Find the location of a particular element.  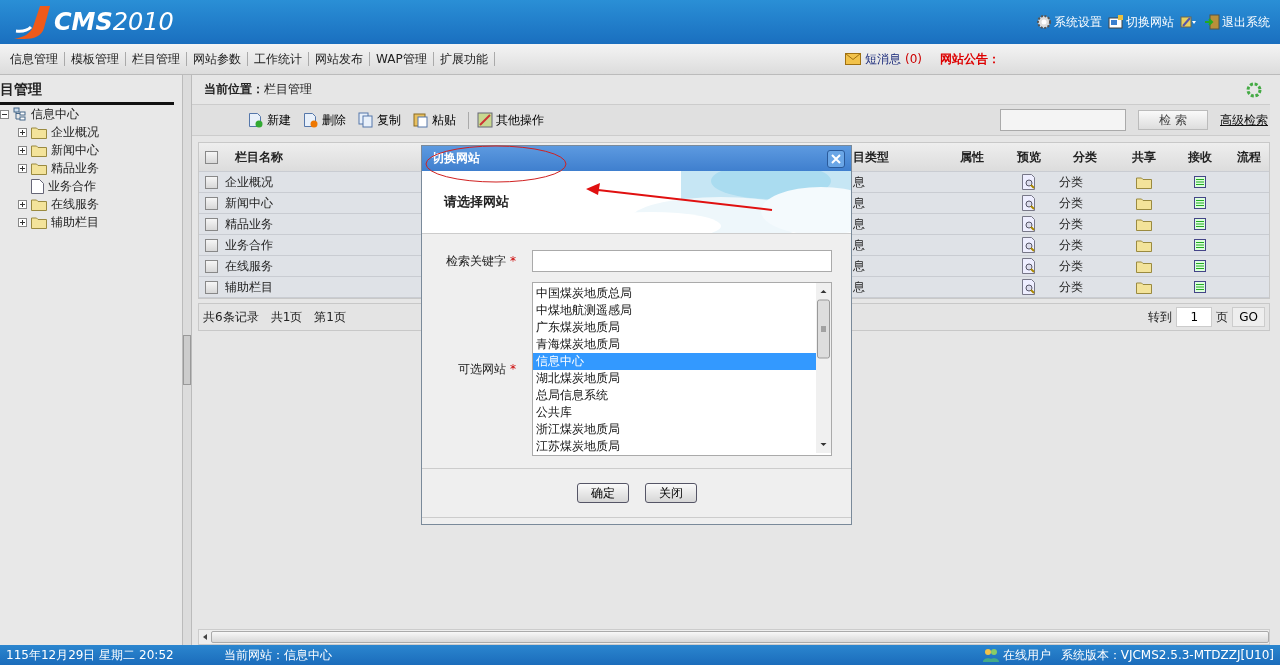

select-all-checkbox is located at coordinates (211, 157).